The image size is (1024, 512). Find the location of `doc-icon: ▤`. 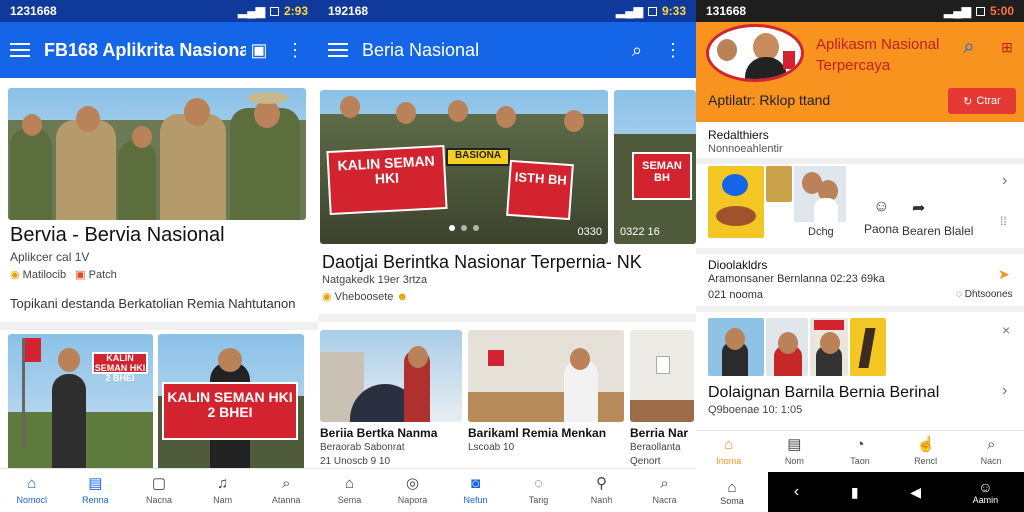

doc-icon: ▤ is located at coordinates (794, 444).